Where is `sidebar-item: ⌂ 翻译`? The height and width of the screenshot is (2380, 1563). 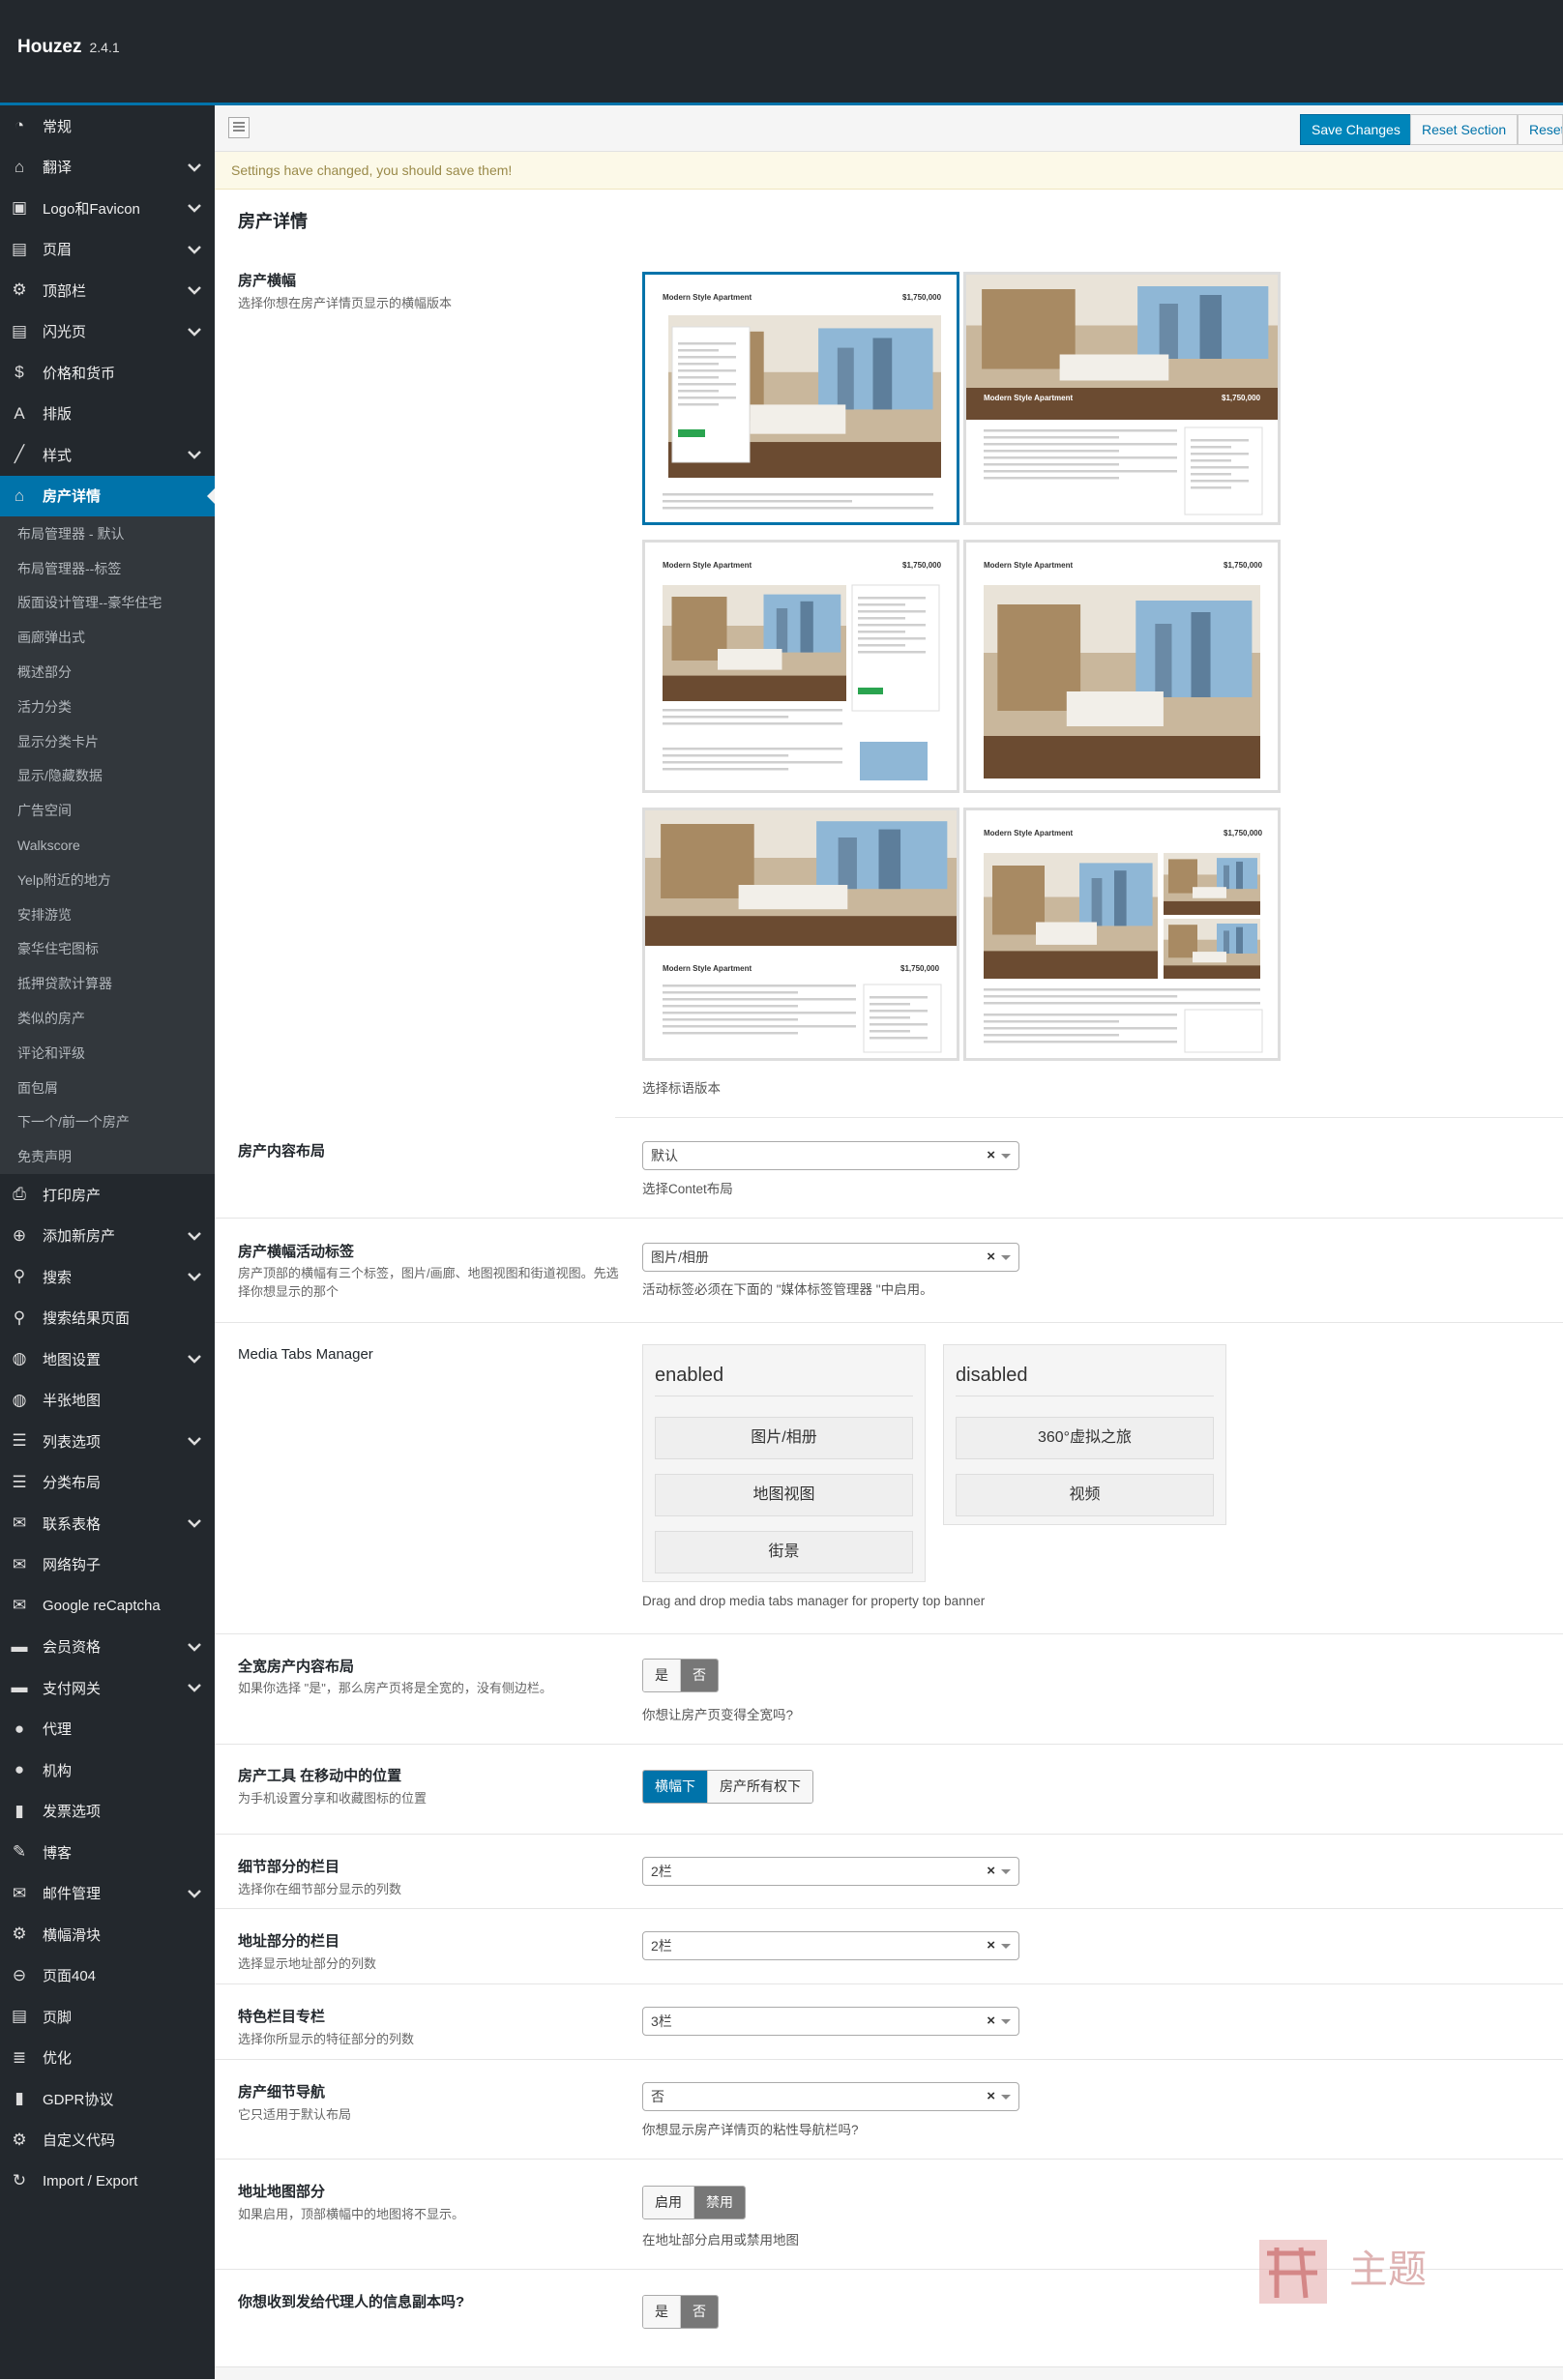
sidebar-item: ⌂ 翻译 is located at coordinates (108, 168).